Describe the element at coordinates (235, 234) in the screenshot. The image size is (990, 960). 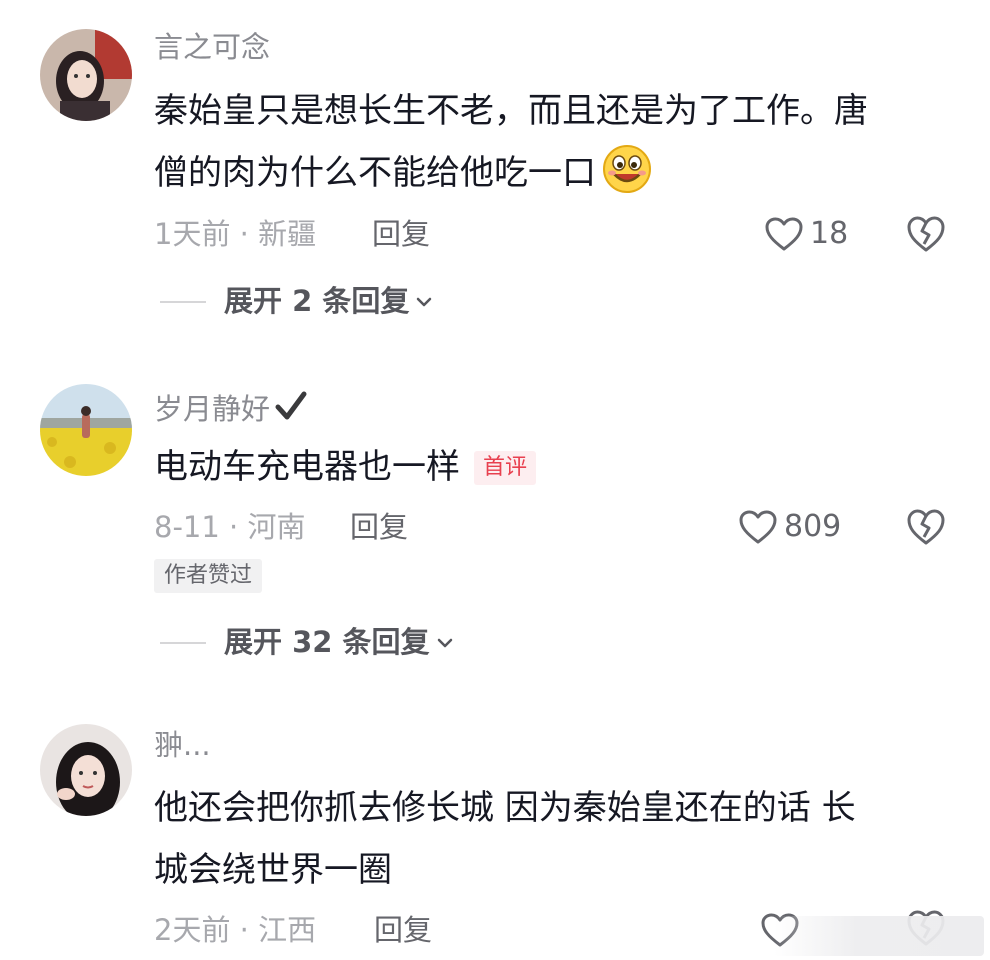
I see `comment-meta: 1天前 · 新疆` at that location.